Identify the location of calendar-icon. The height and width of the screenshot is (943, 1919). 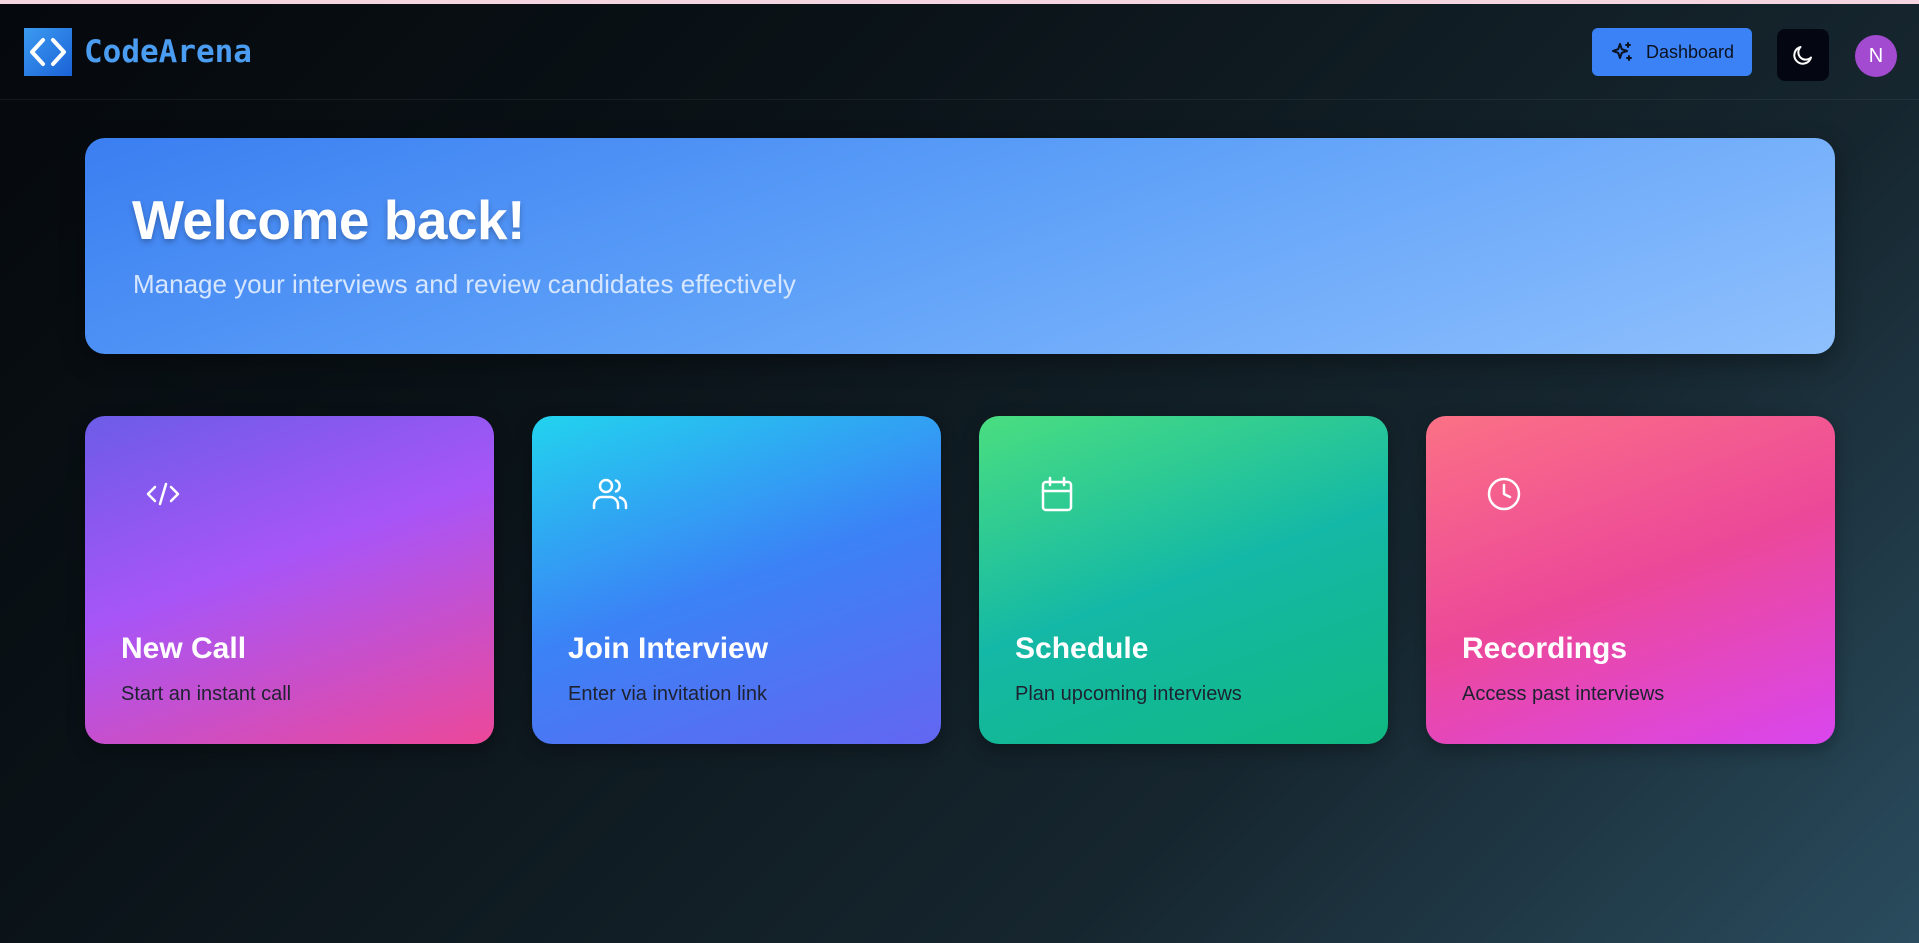
(1057, 494).